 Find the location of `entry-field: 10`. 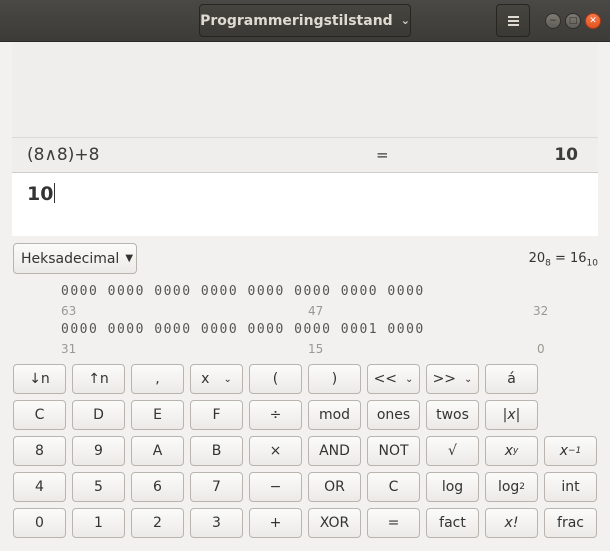

entry-field: 10 is located at coordinates (305, 204).